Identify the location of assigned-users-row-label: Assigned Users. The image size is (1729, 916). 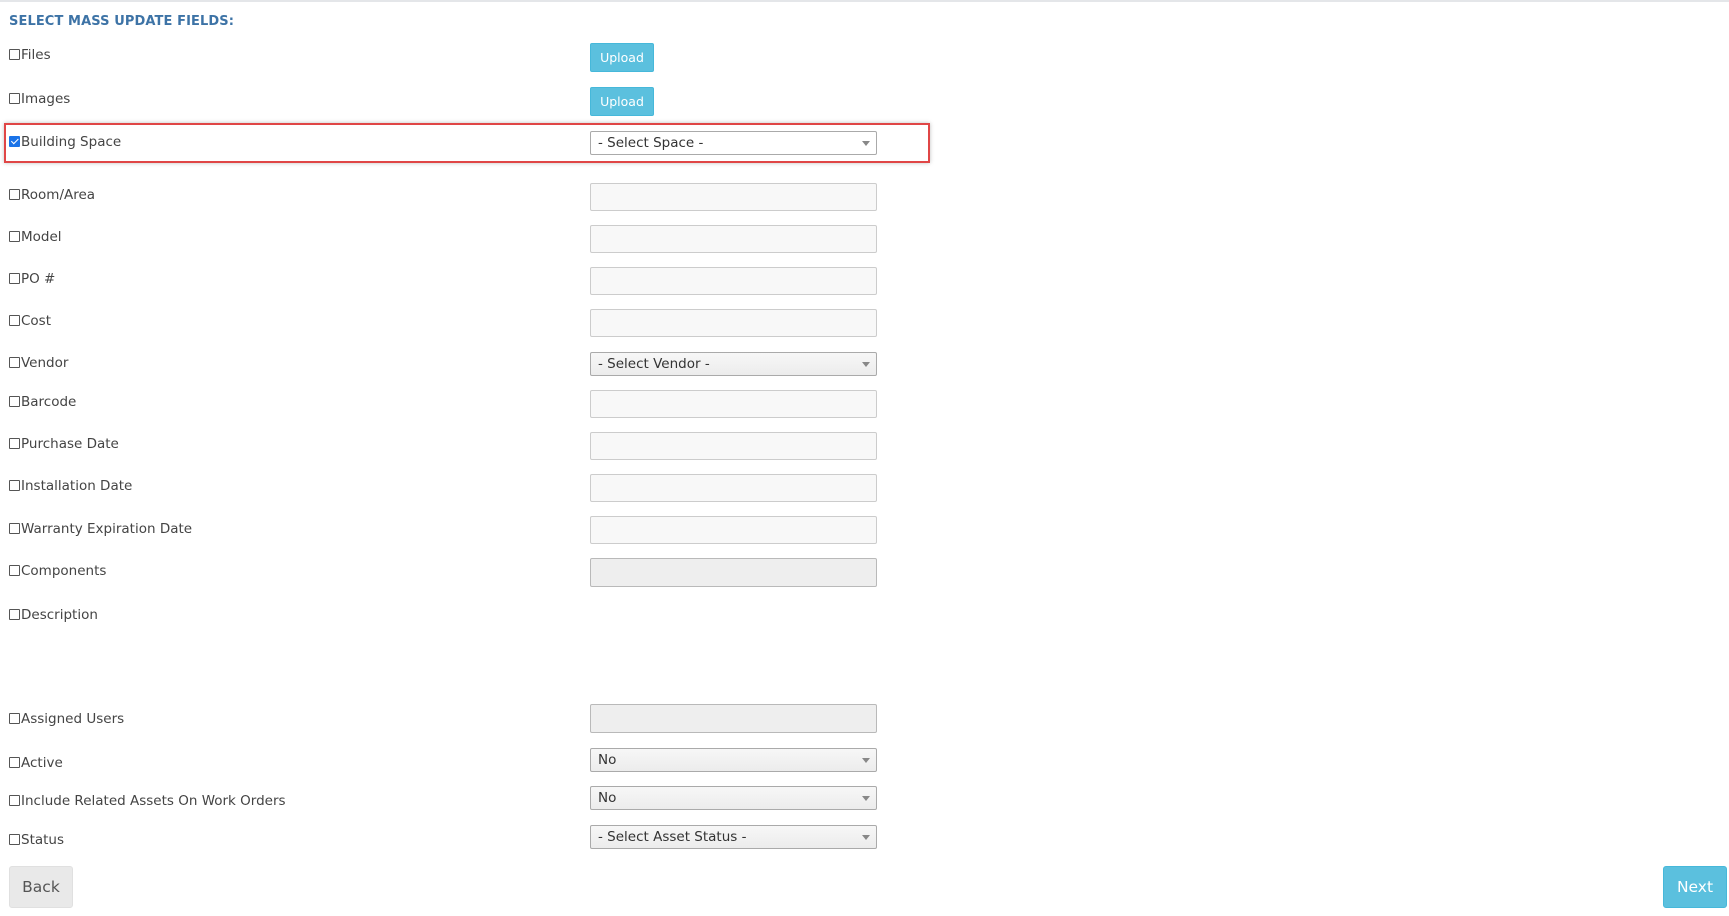
(66, 719).